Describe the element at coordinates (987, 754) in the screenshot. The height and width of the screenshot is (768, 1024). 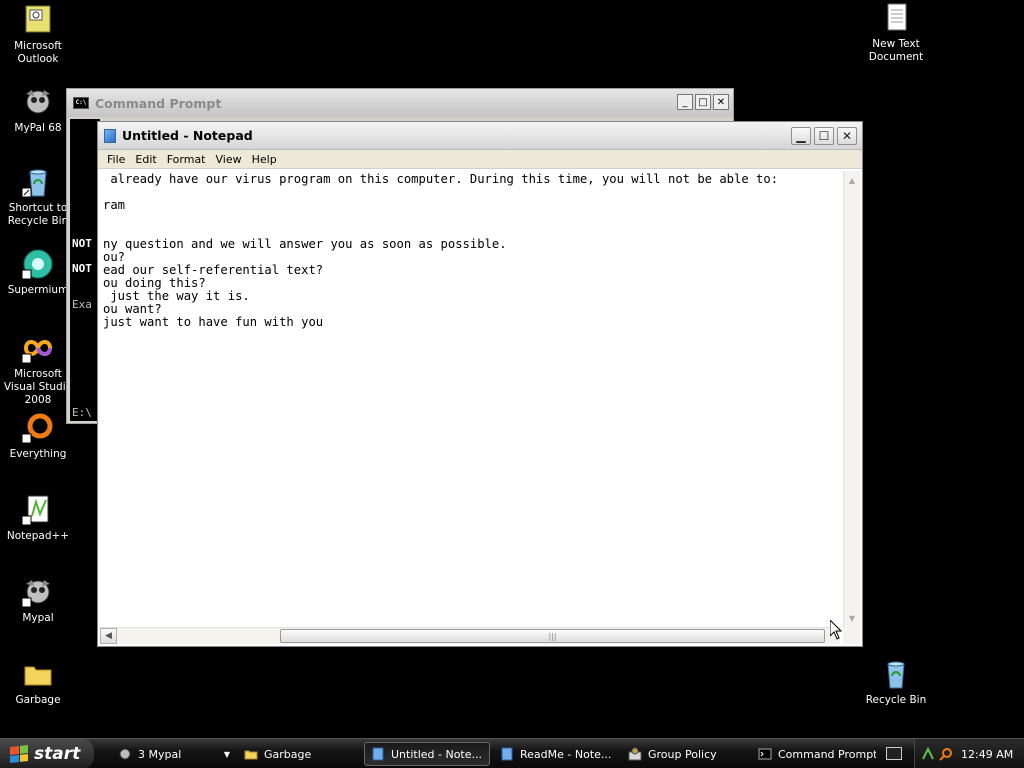
I see `clock: 12:49 AM` at that location.